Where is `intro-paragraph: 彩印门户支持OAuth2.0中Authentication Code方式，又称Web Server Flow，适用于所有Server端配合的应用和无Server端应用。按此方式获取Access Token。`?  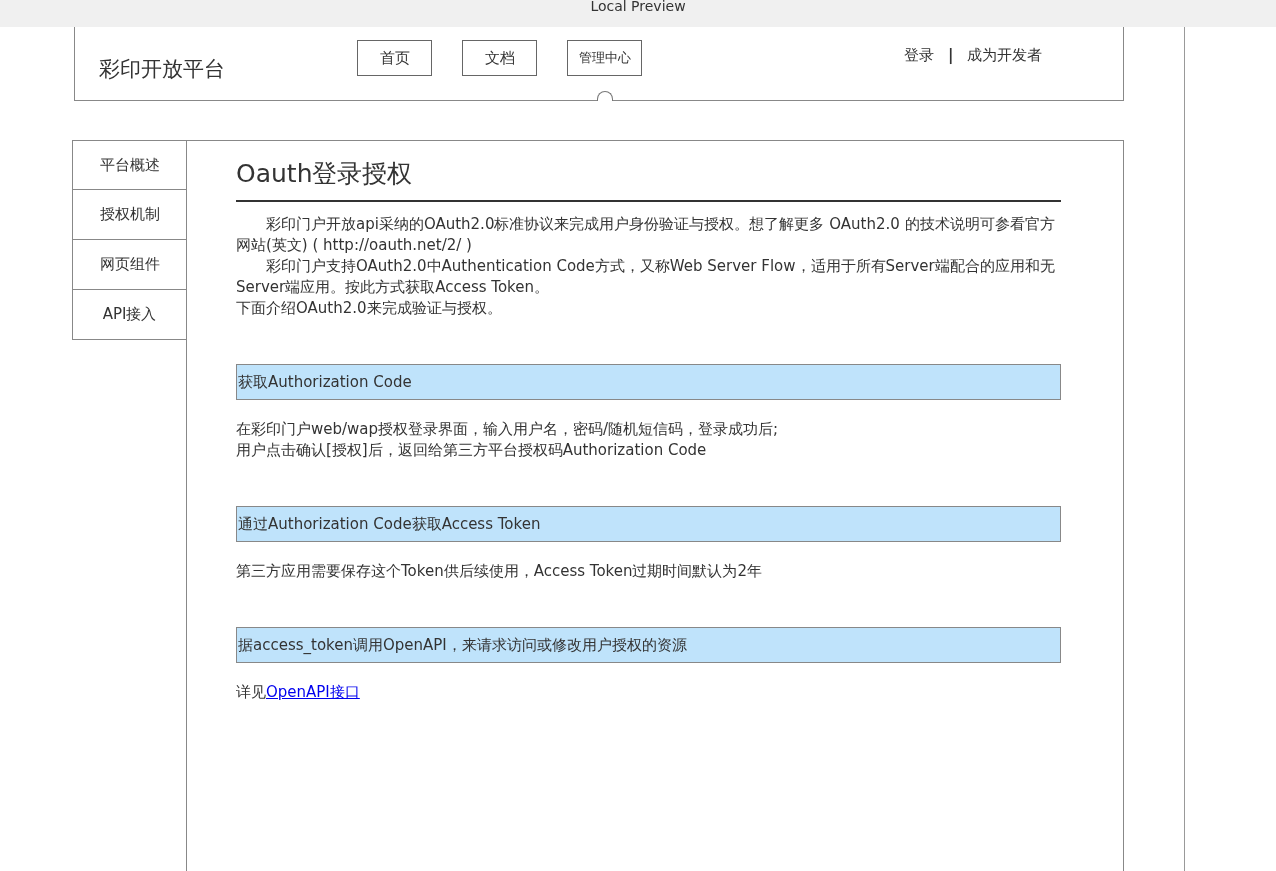 intro-paragraph: 彩印门户支持OAuth2.0中Authentication Code方式，又称Web Server Flow，适用于所有Server端配合的应用和无Server端应用。按此方式获取Access Token。 is located at coordinates (646, 277).